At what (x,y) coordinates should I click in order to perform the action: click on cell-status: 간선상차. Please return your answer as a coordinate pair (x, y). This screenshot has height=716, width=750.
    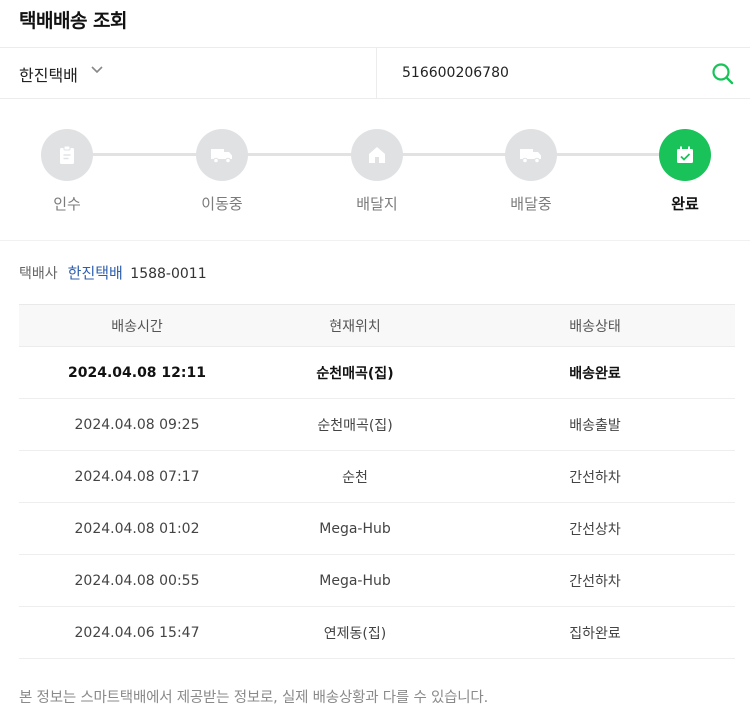
    Looking at the image, I should click on (595, 529).